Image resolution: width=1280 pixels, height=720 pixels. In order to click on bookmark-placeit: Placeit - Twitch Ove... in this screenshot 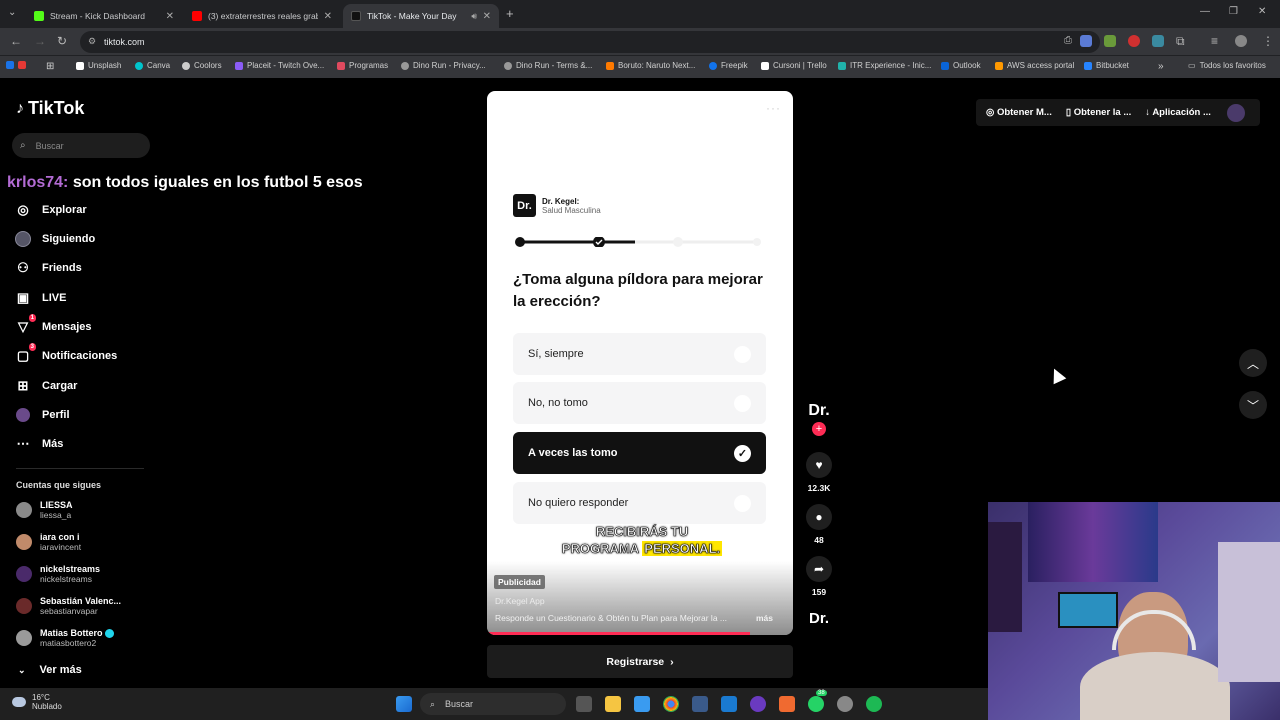, I will do `click(279, 65)`.